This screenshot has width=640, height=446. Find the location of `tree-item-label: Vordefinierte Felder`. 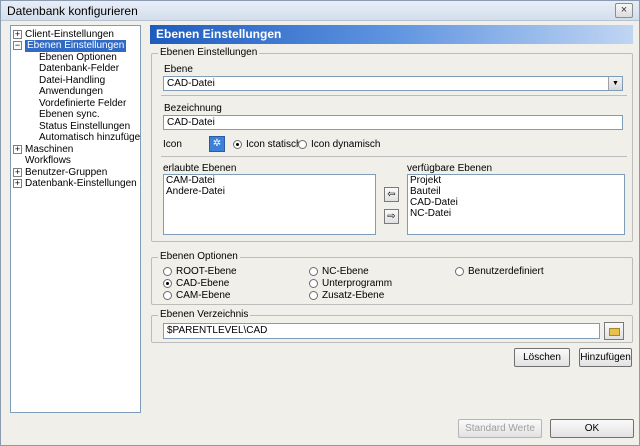

tree-item-label: Vordefinierte Felder is located at coordinates (83, 103).